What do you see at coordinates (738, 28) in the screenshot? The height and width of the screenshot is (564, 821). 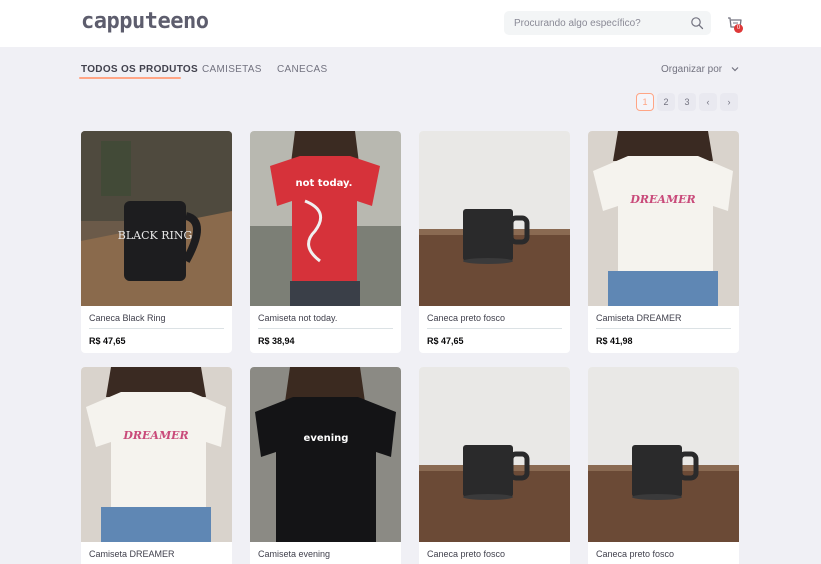 I see `cart-count-badge: 0` at bounding box center [738, 28].